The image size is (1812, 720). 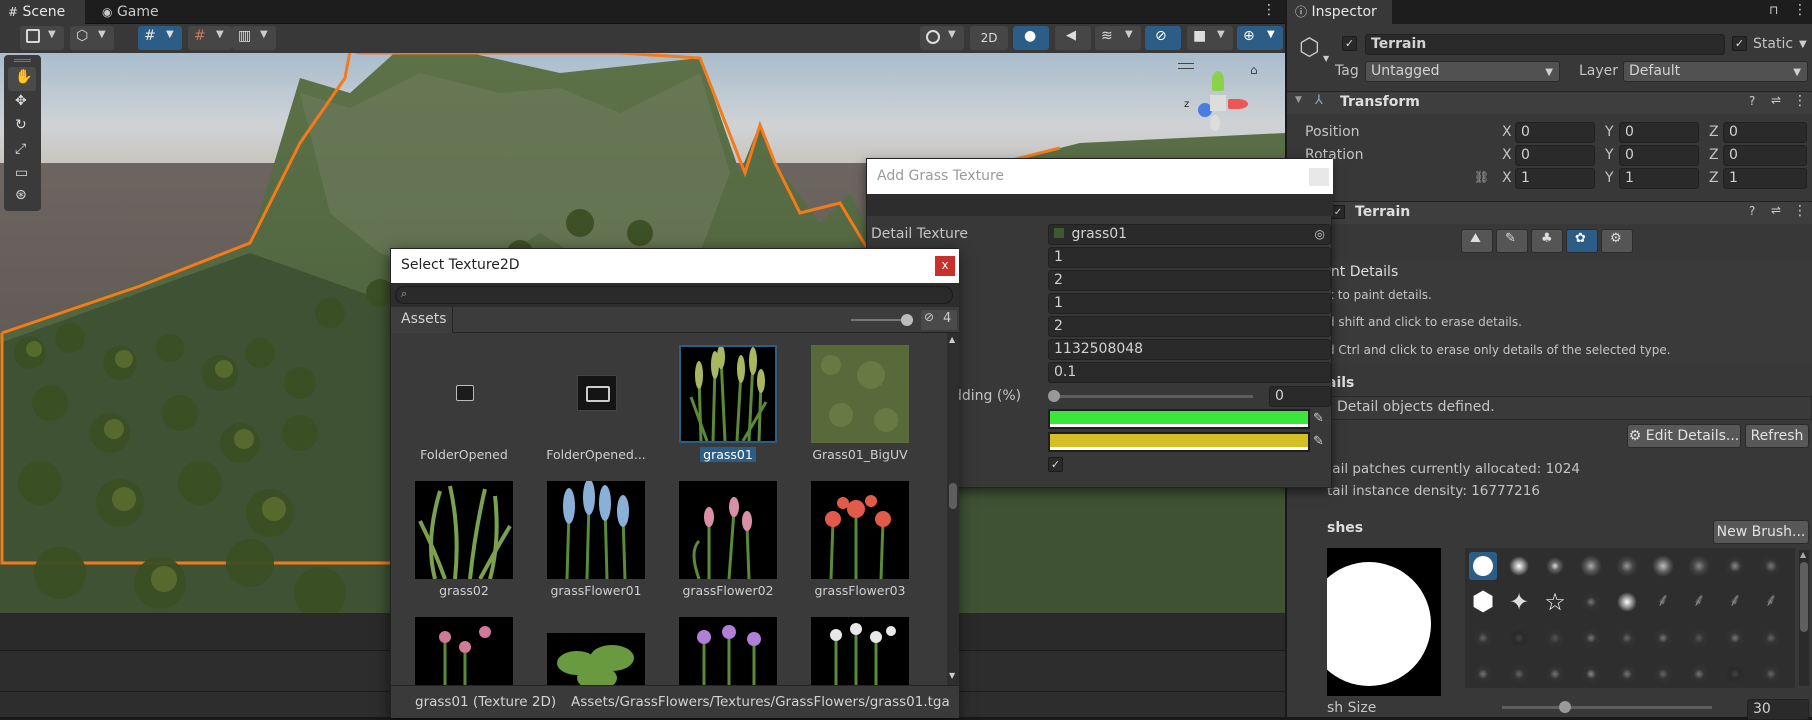 I want to click on noise-seed-field: 1132508048, so click(x=1189, y=349).